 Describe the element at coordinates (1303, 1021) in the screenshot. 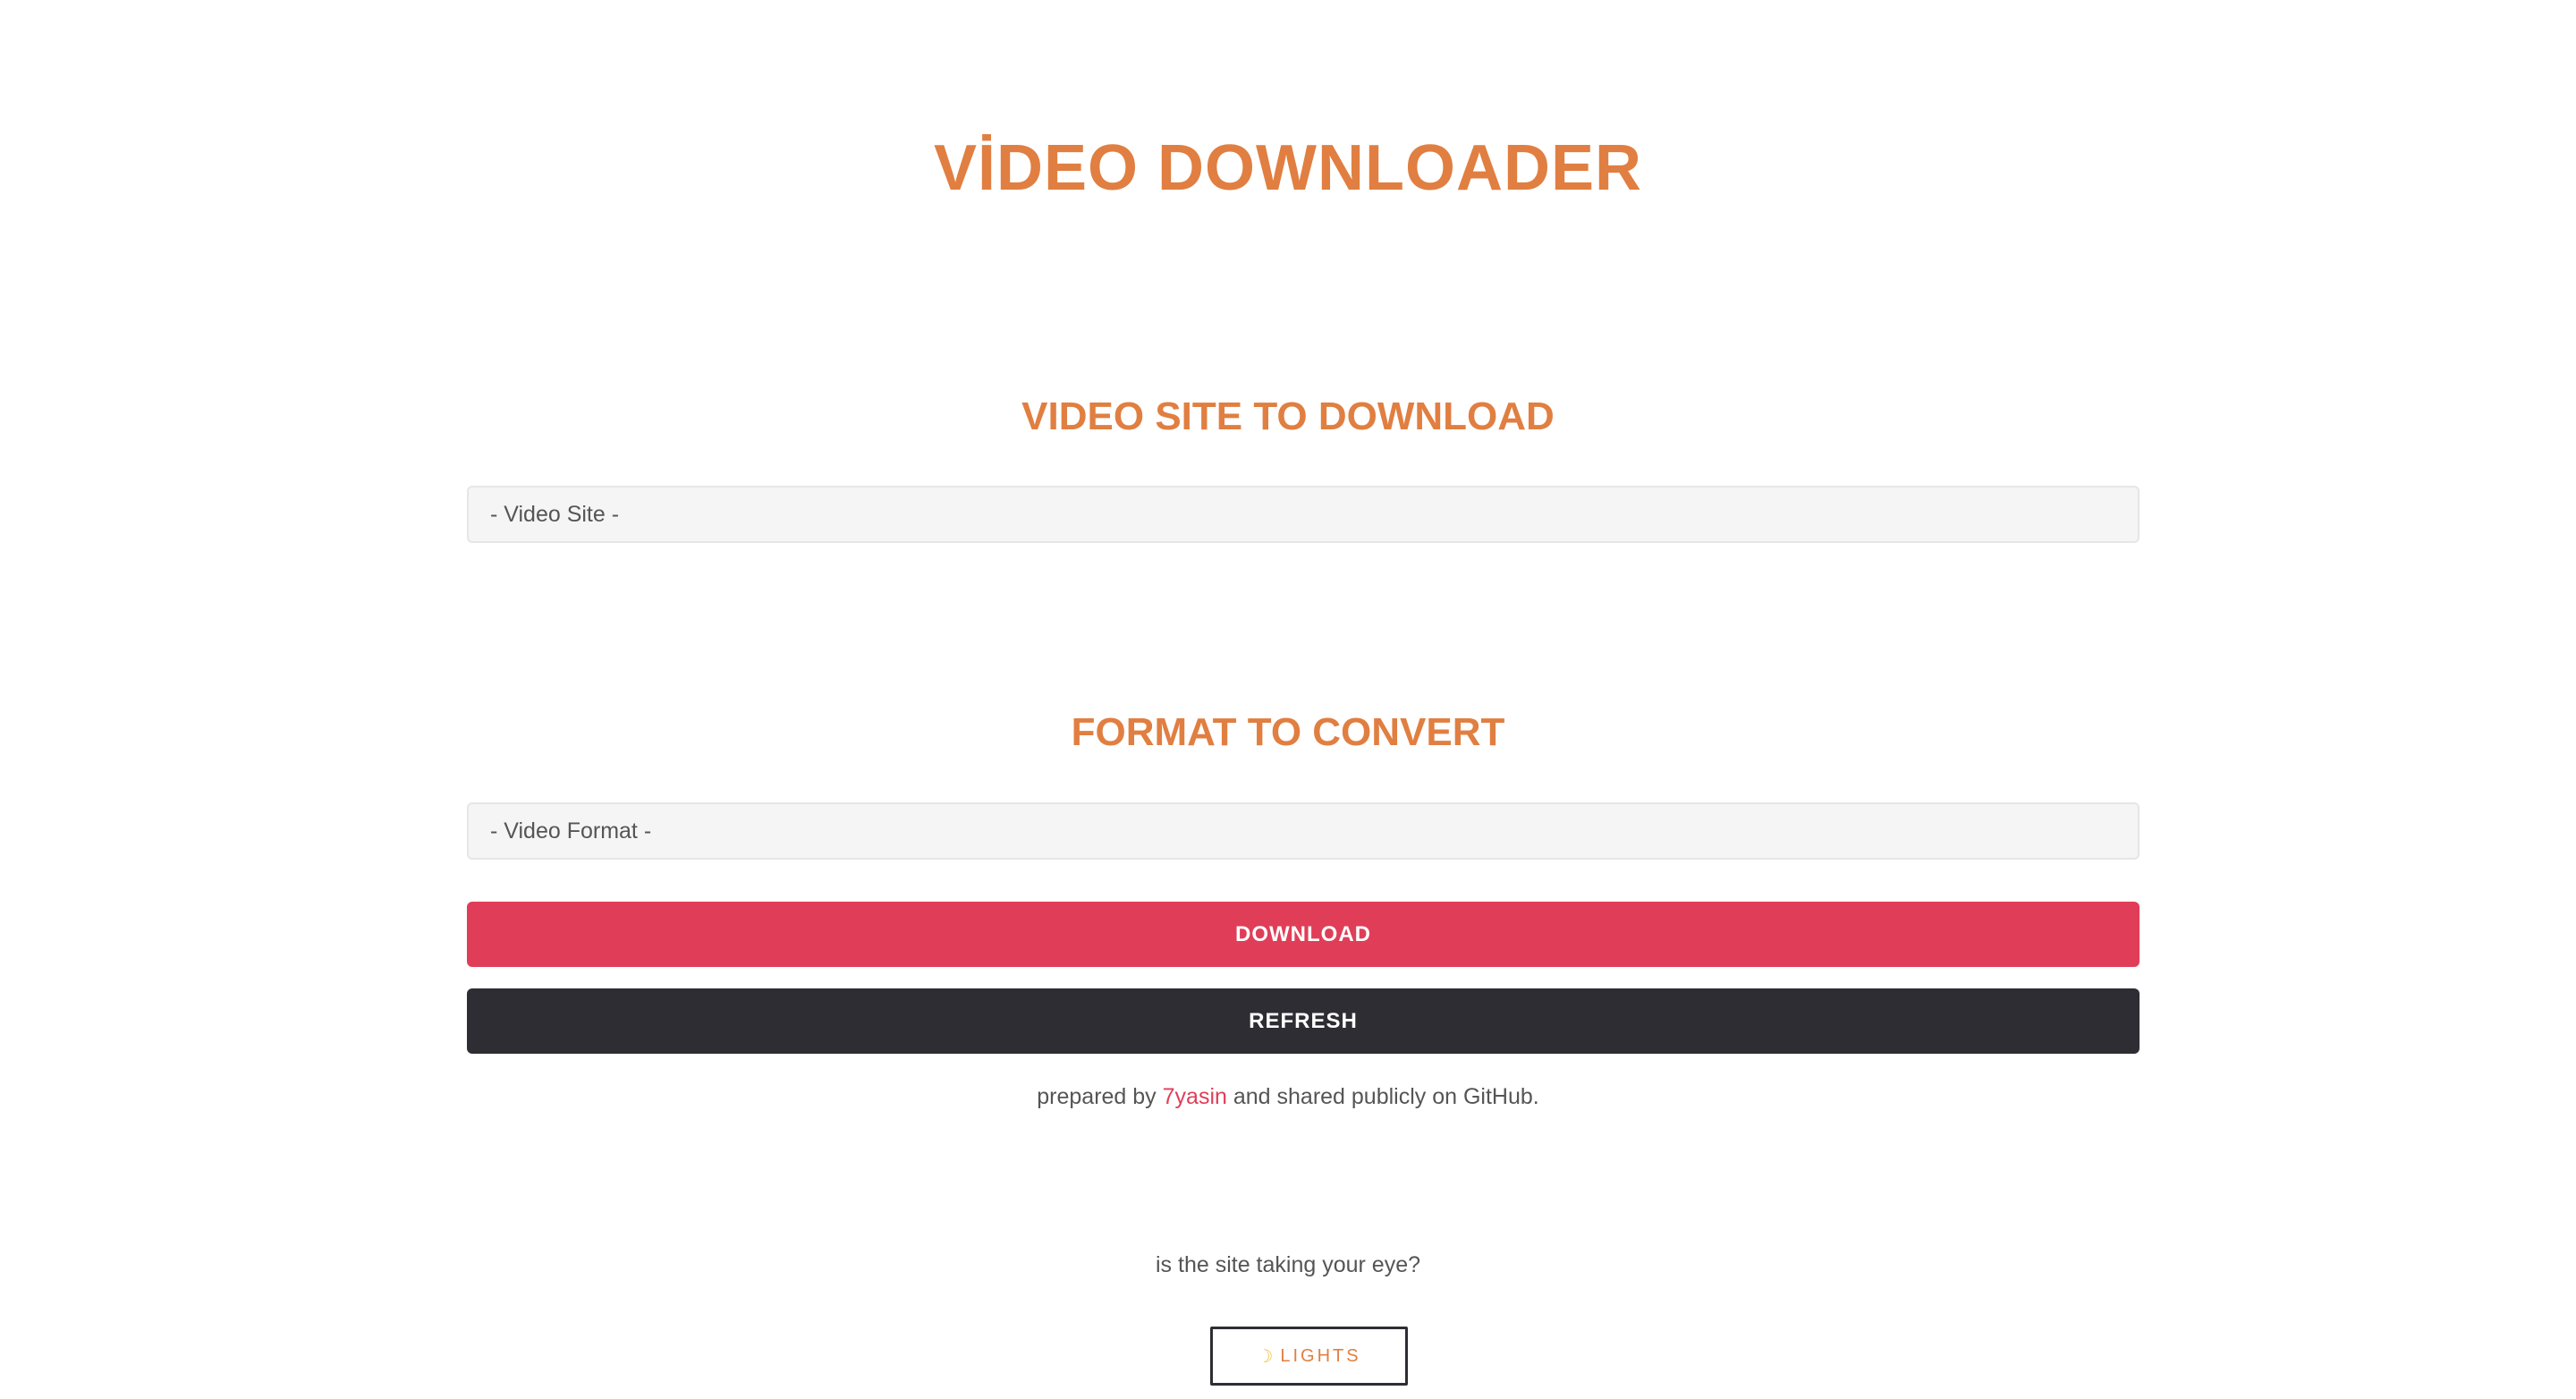

I see `refresh-button: REFRESH` at that location.